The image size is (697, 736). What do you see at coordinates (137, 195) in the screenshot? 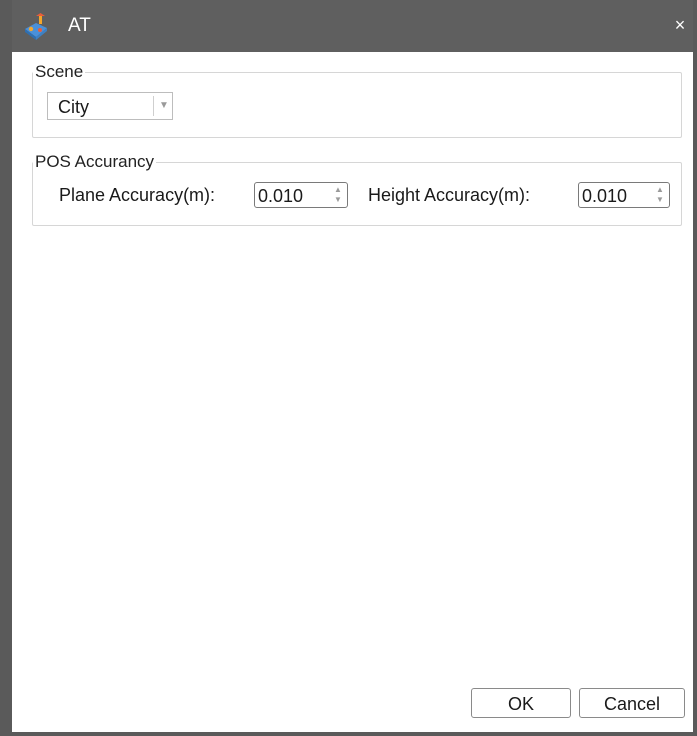
I see `plane-accuracy-label: Plane Accuracy(m):` at bounding box center [137, 195].